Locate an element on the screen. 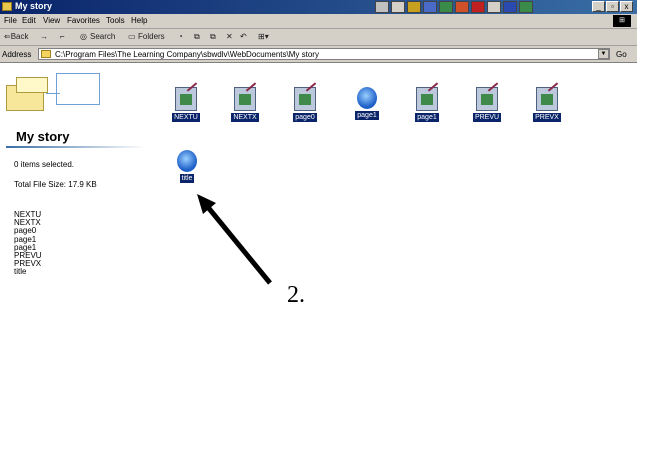 This screenshot has height=457, width=645. window-edge is located at coordinates (641, 228).